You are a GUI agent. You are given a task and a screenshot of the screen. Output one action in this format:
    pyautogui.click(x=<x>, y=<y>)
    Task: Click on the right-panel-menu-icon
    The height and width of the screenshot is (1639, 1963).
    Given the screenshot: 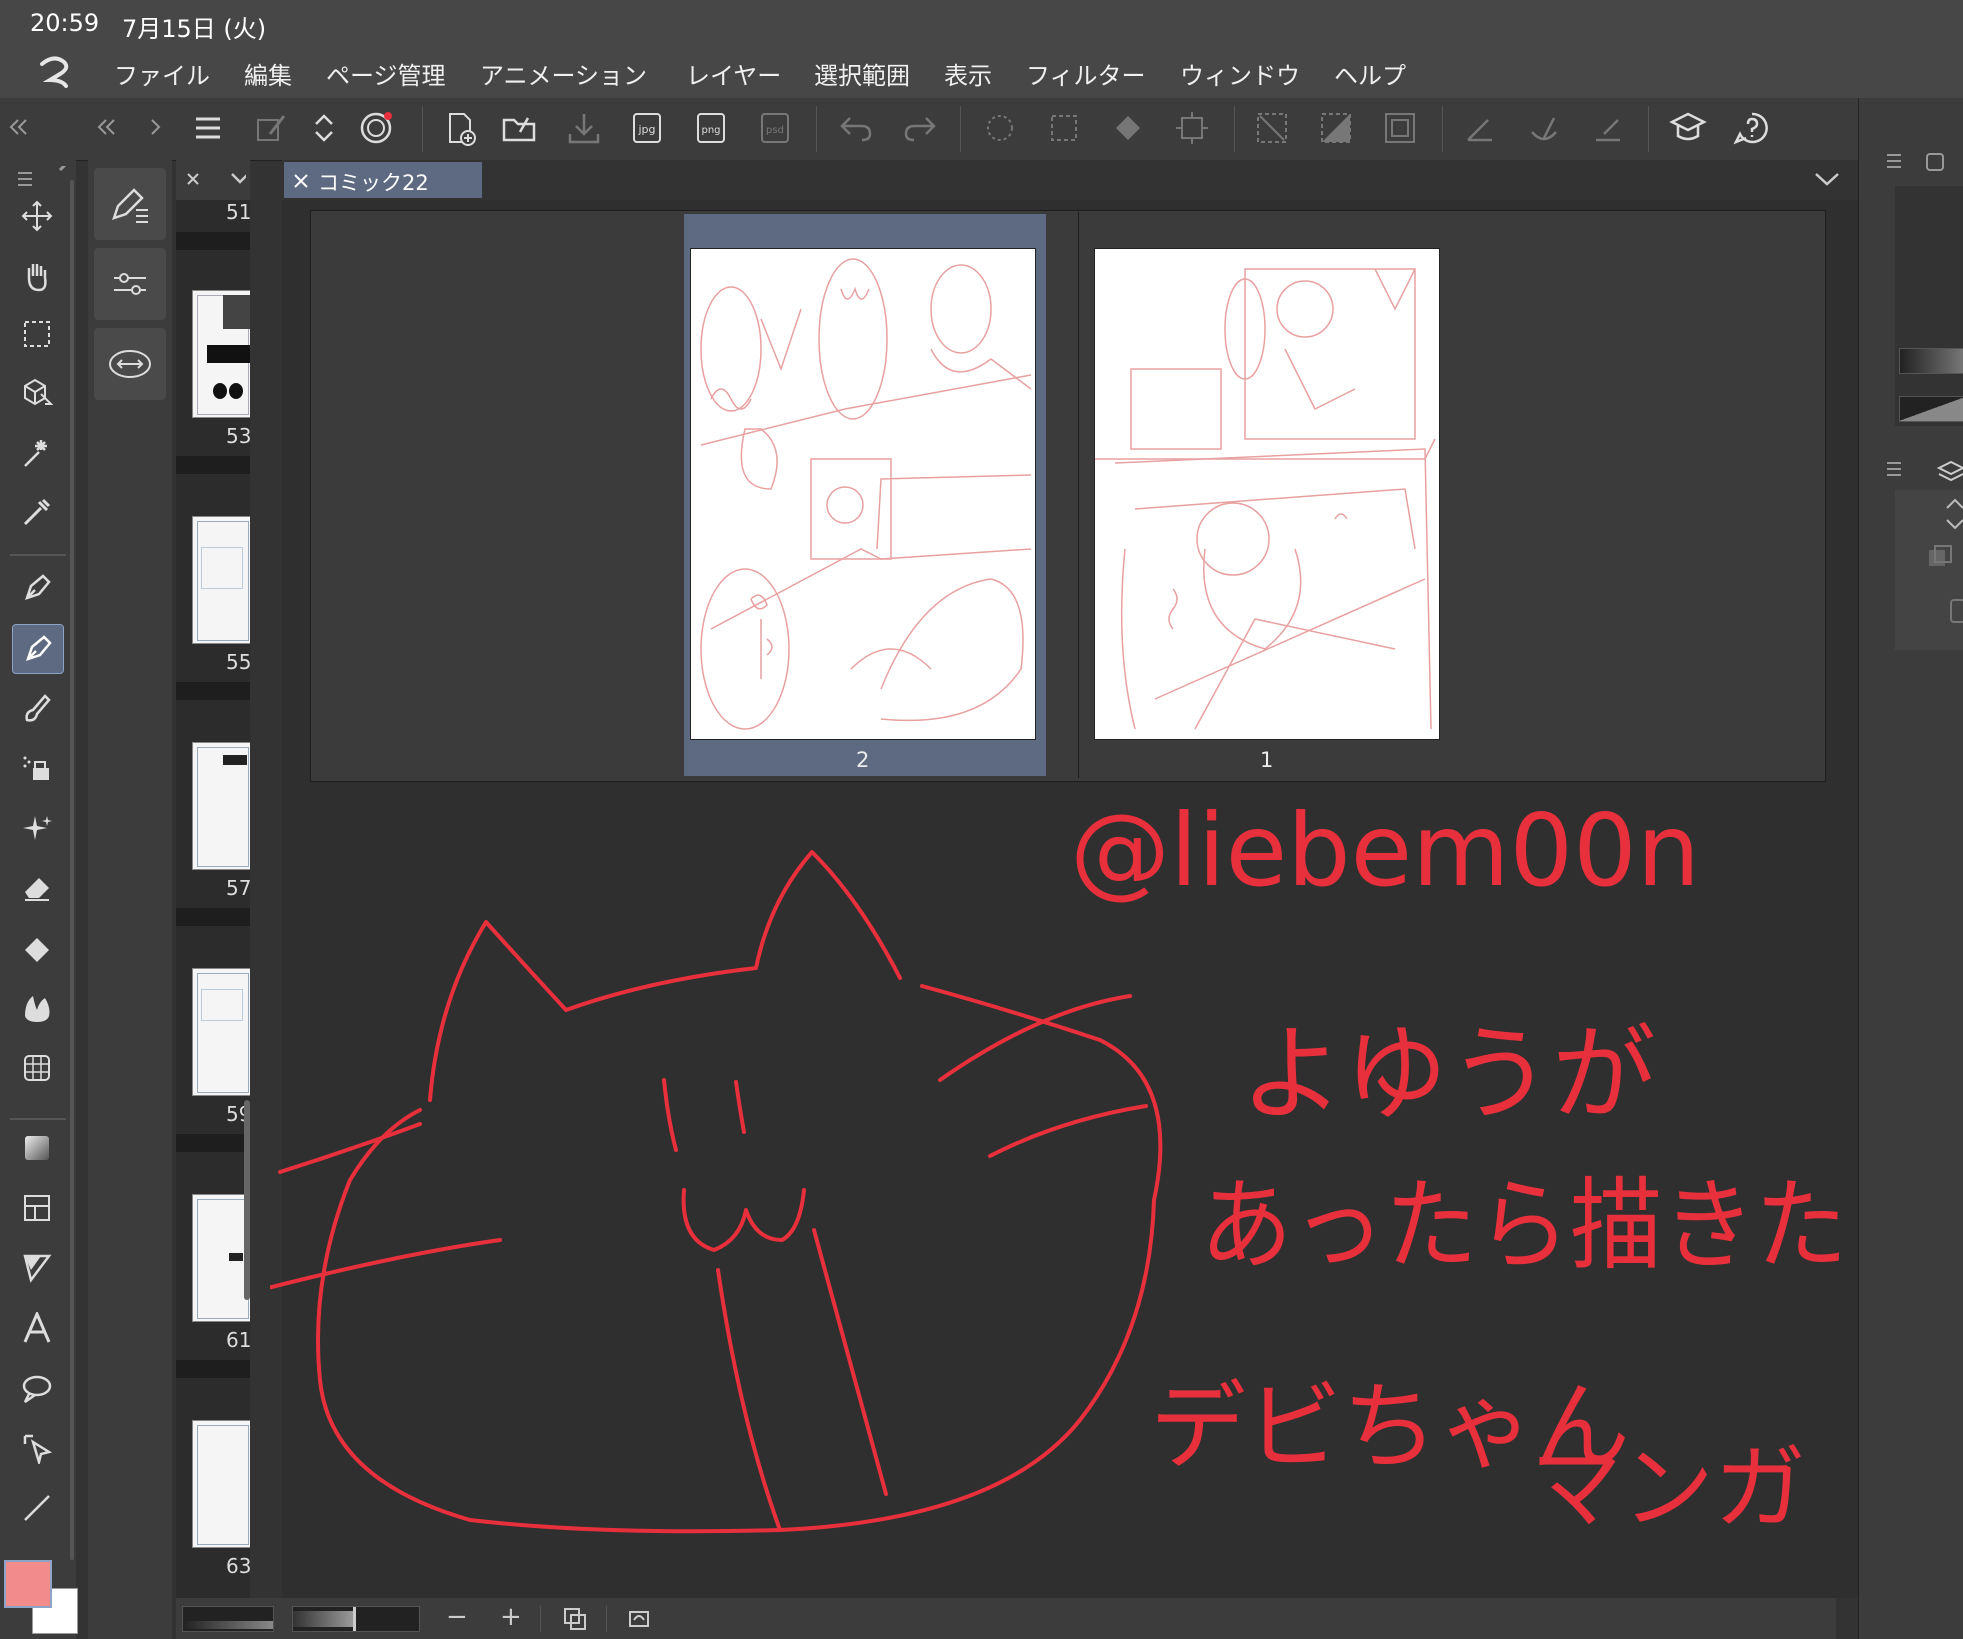 What is the action you would take?
    pyautogui.click(x=1918, y=161)
    